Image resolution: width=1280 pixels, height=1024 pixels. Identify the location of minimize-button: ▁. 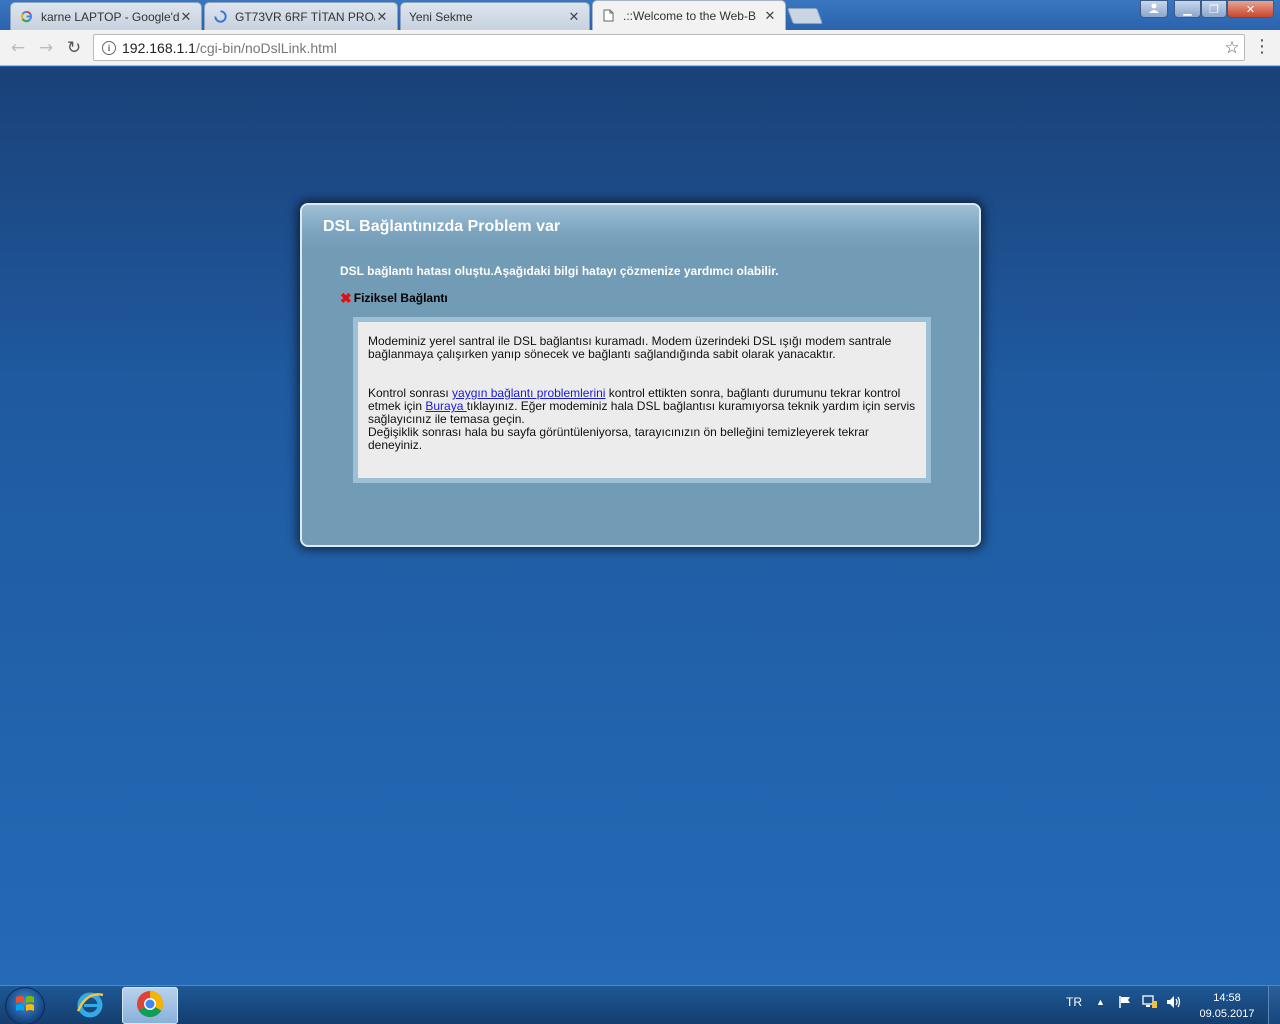
(1187, 9).